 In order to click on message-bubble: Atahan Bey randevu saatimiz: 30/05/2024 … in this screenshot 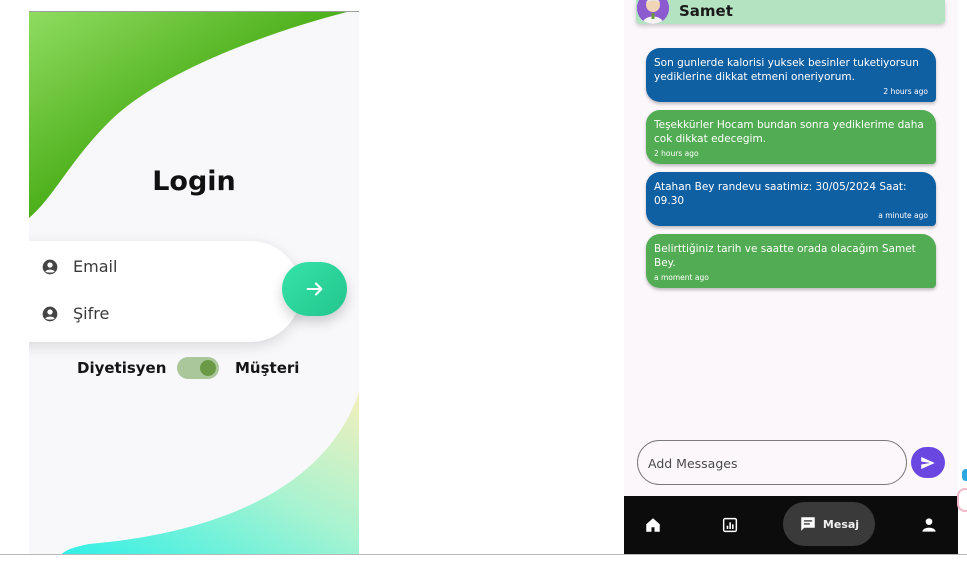, I will do `click(791, 199)`.